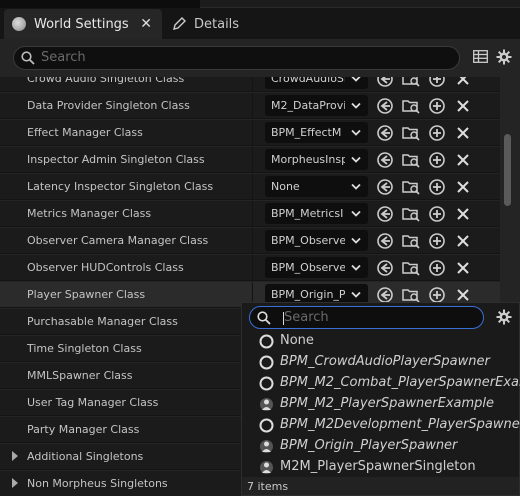  Describe the element at coordinates (236, 58) in the screenshot. I see `search-input: Search` at that location.